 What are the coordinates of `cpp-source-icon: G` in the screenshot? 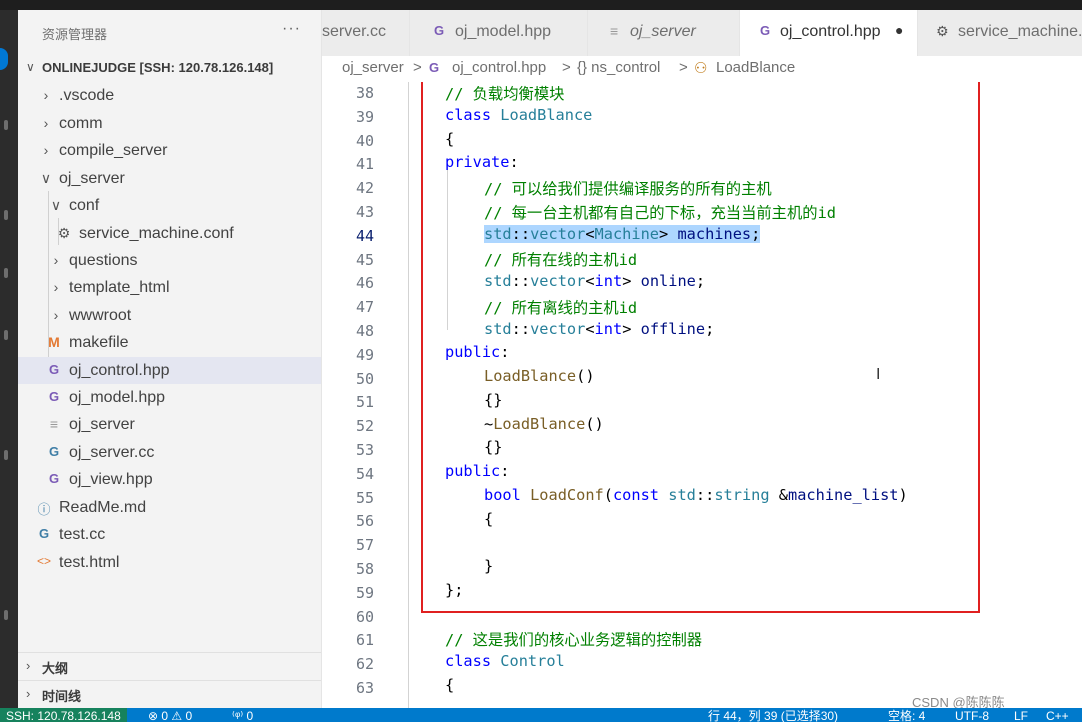 It's located at (54, 451).